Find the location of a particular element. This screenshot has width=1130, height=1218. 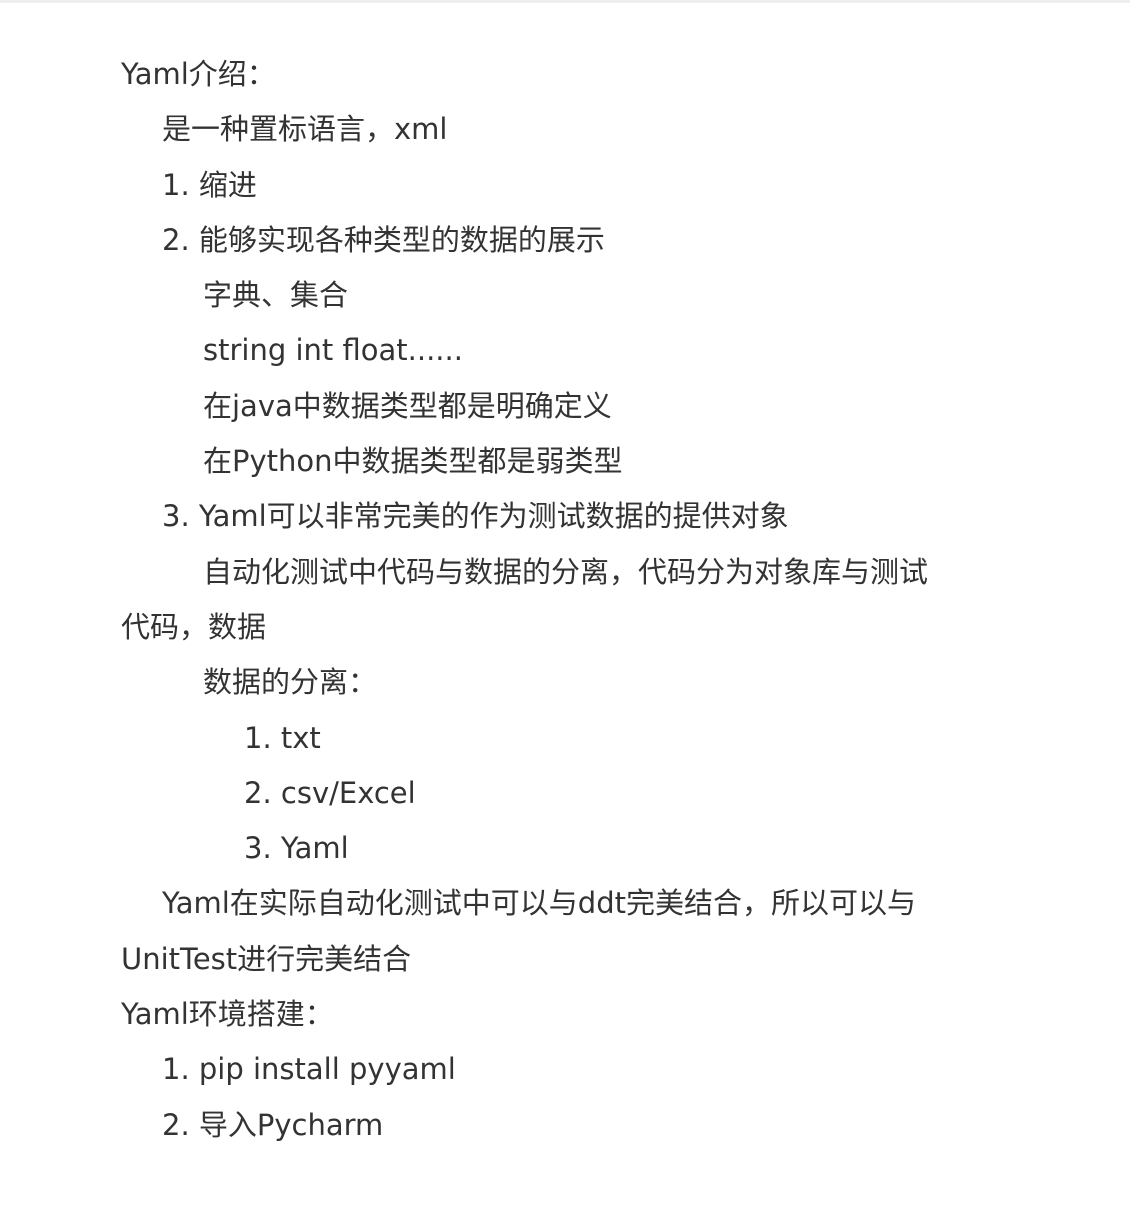

combine-paragraph-line: UnitTest进行完美结合 is located at coordinates (266, 958).